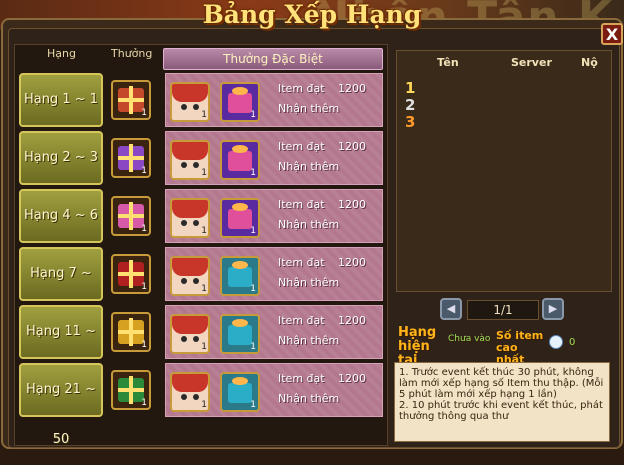 The image size is (624, 465). I want to click on top-items-label: Số item cao nhất, so click(520, 347).